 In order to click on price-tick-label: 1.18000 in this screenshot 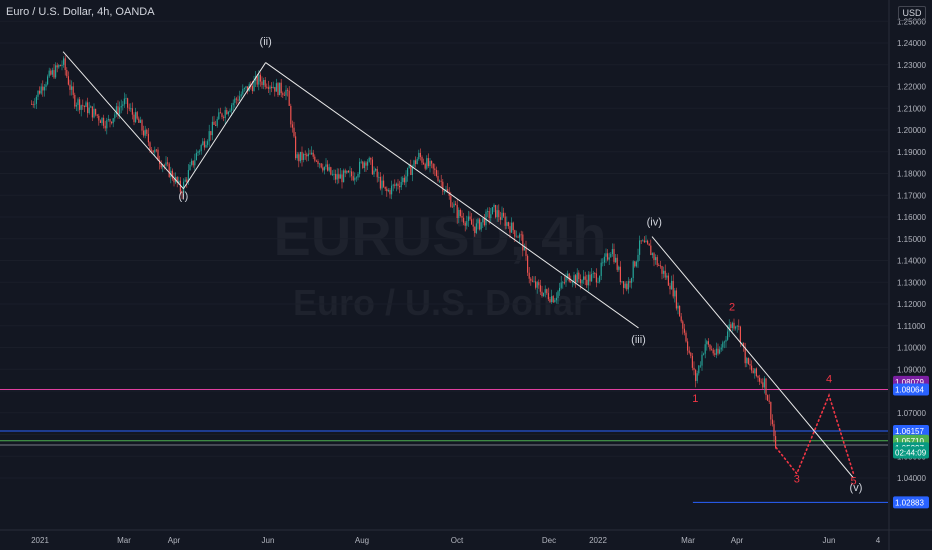, I will do `click(911, 174)`.